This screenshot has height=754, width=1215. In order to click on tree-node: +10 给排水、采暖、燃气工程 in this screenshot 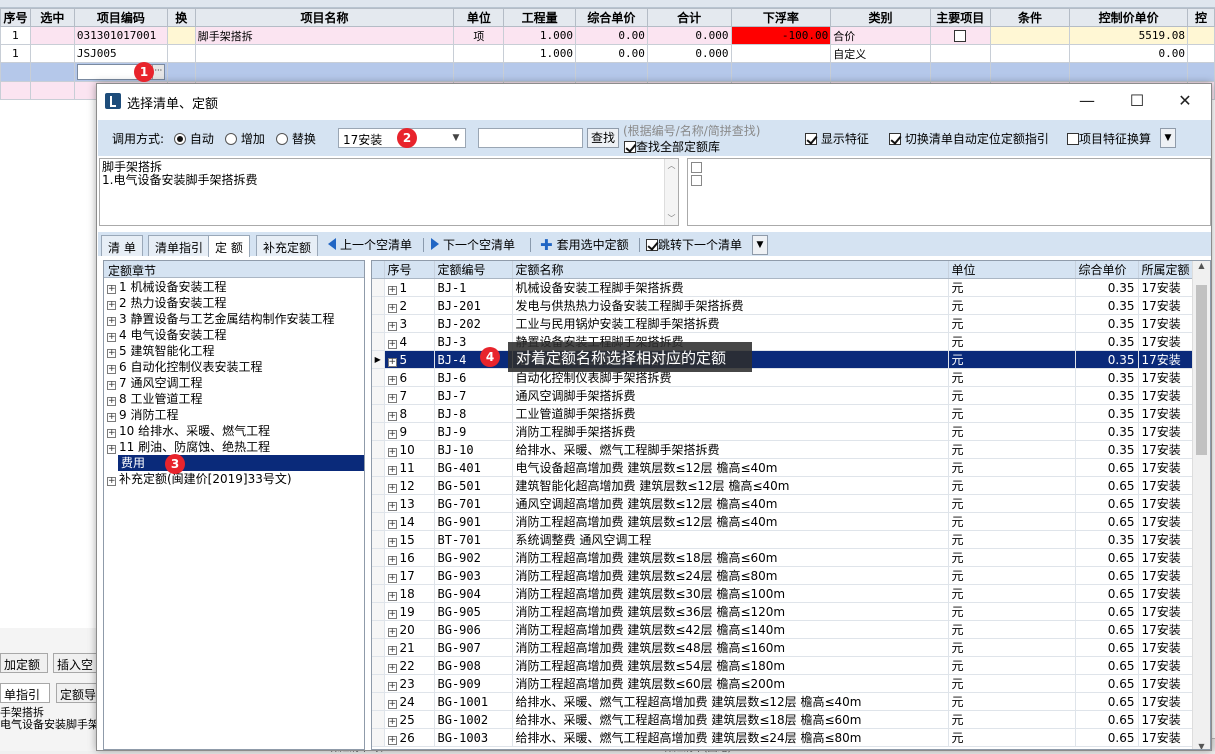, I will do `click(234, 431)`.